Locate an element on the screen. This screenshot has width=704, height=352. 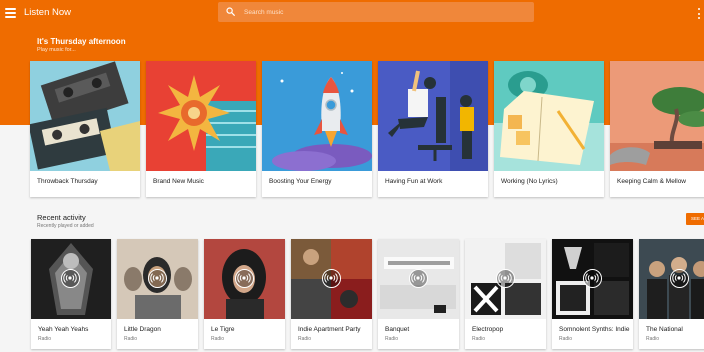
radio-station-title: Le Tigre is located at coordinates (223, 329).